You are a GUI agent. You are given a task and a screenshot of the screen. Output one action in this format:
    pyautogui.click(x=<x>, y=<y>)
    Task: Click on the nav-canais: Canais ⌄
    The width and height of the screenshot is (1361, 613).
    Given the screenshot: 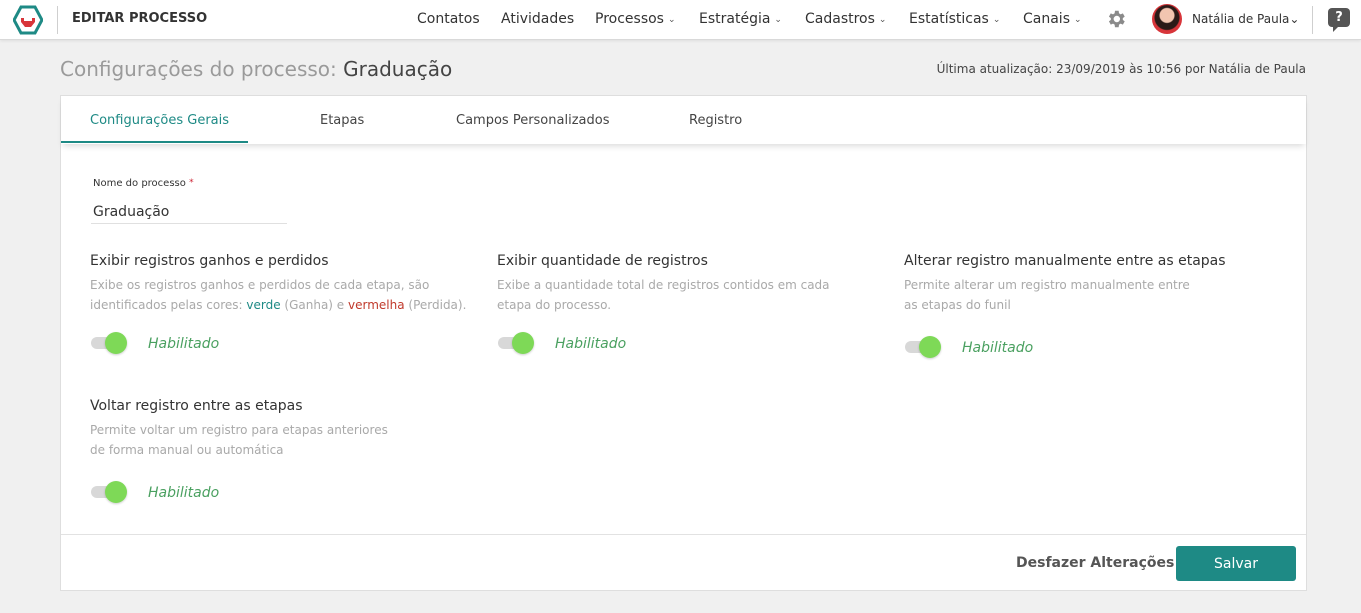 What is the action you would take?
    pyautogui.click(x=1052, y=19)
    